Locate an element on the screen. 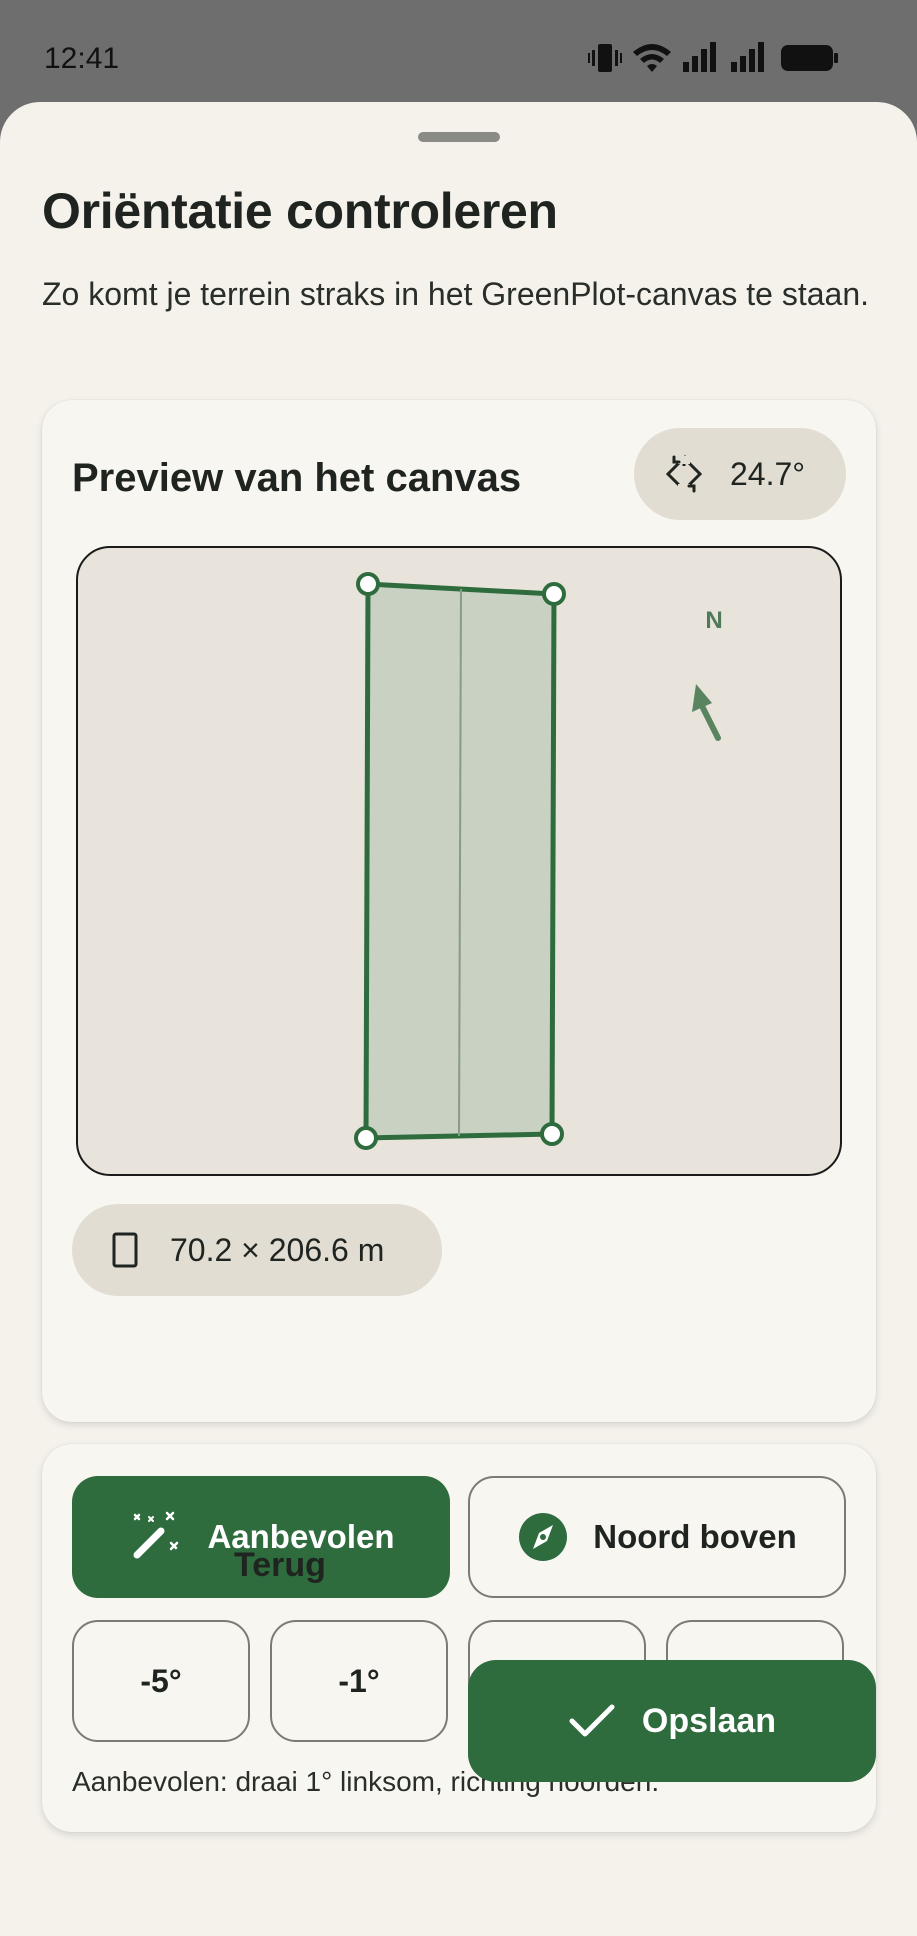 This screenshot has width=917, height=1936. preview-title: Preview van het canvas is located at coordinates (297, 478).